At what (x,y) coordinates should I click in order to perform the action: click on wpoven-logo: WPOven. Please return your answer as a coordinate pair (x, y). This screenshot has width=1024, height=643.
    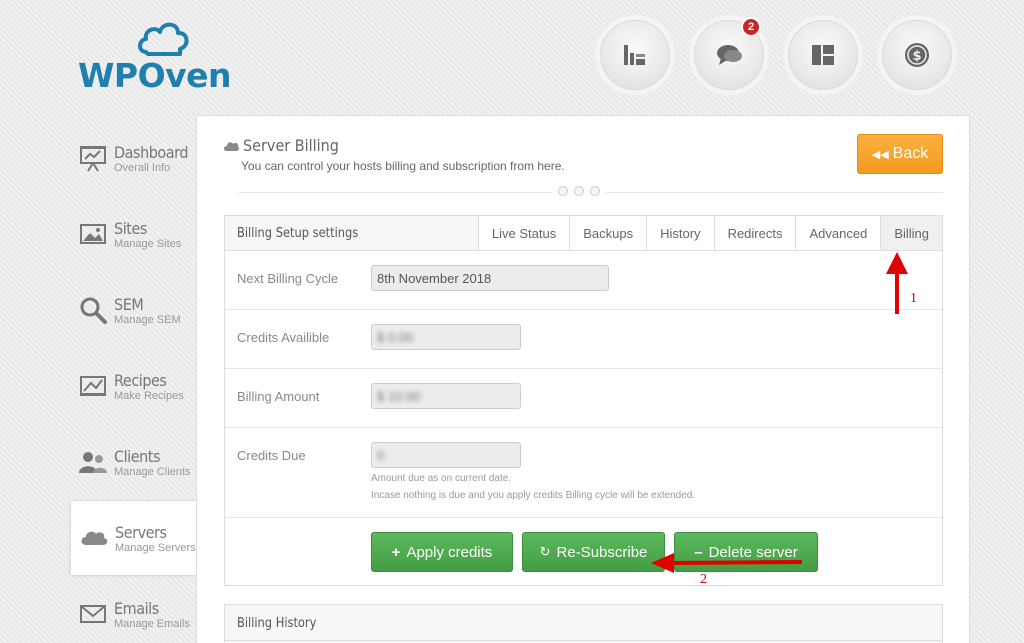
    Looking at the image, I should click on (155, 56).